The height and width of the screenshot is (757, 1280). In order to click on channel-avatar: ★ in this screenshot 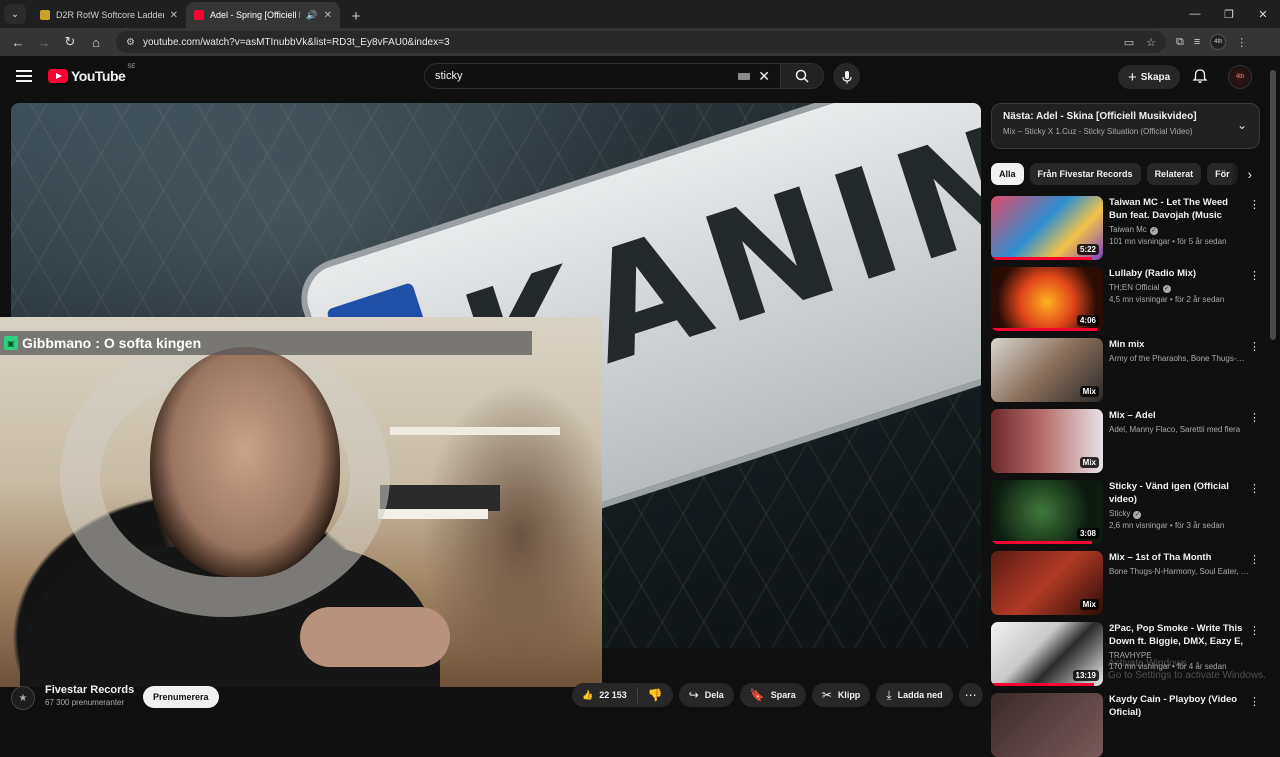, I will do `click(23, 698)`.